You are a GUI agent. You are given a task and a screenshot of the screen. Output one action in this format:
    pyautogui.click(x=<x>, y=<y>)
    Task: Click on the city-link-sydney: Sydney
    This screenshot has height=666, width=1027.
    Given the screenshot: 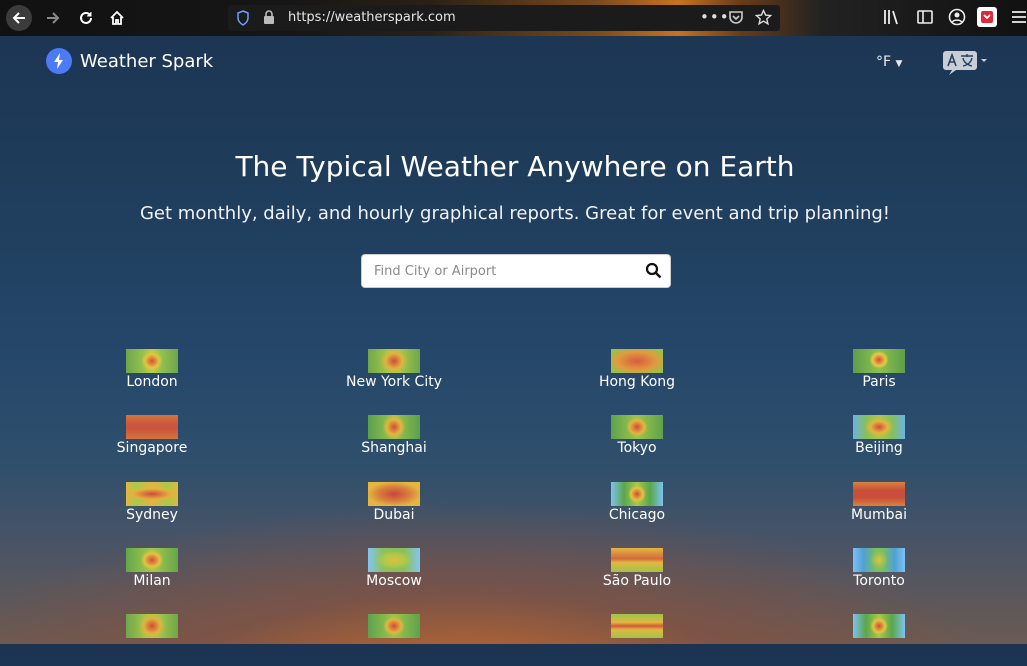 What is the action you would take?
    pyautogui.click(x=152, y=508)
    